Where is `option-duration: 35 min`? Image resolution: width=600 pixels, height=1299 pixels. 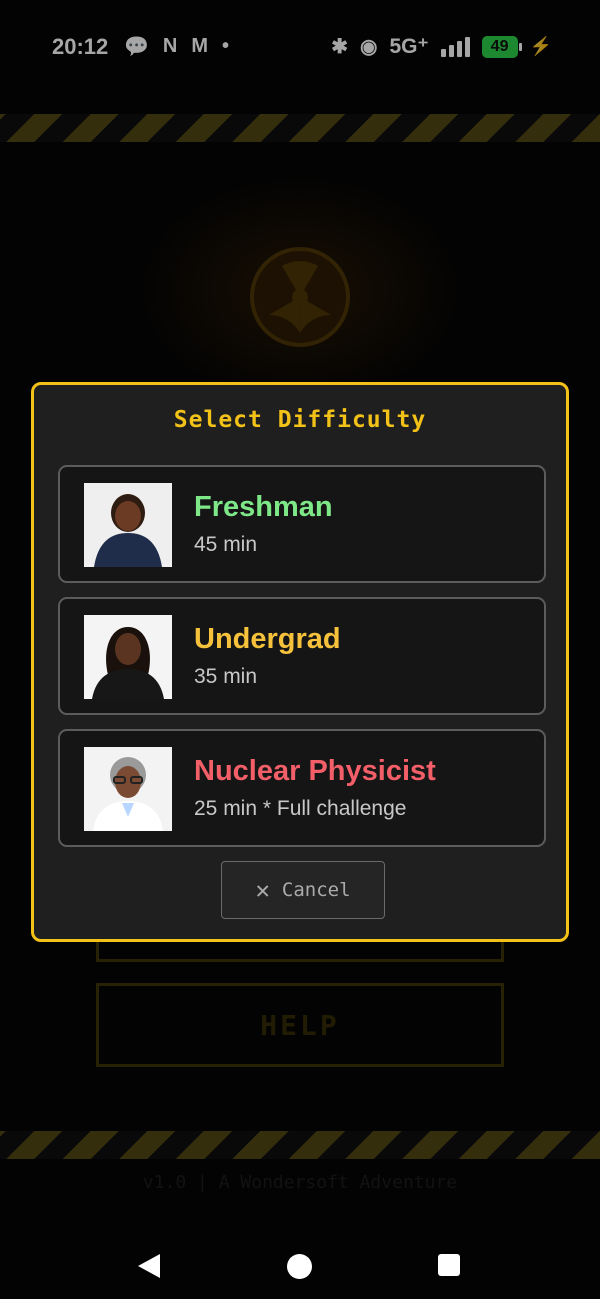
option-duration: 35 min is located at coordinates (226, 676).